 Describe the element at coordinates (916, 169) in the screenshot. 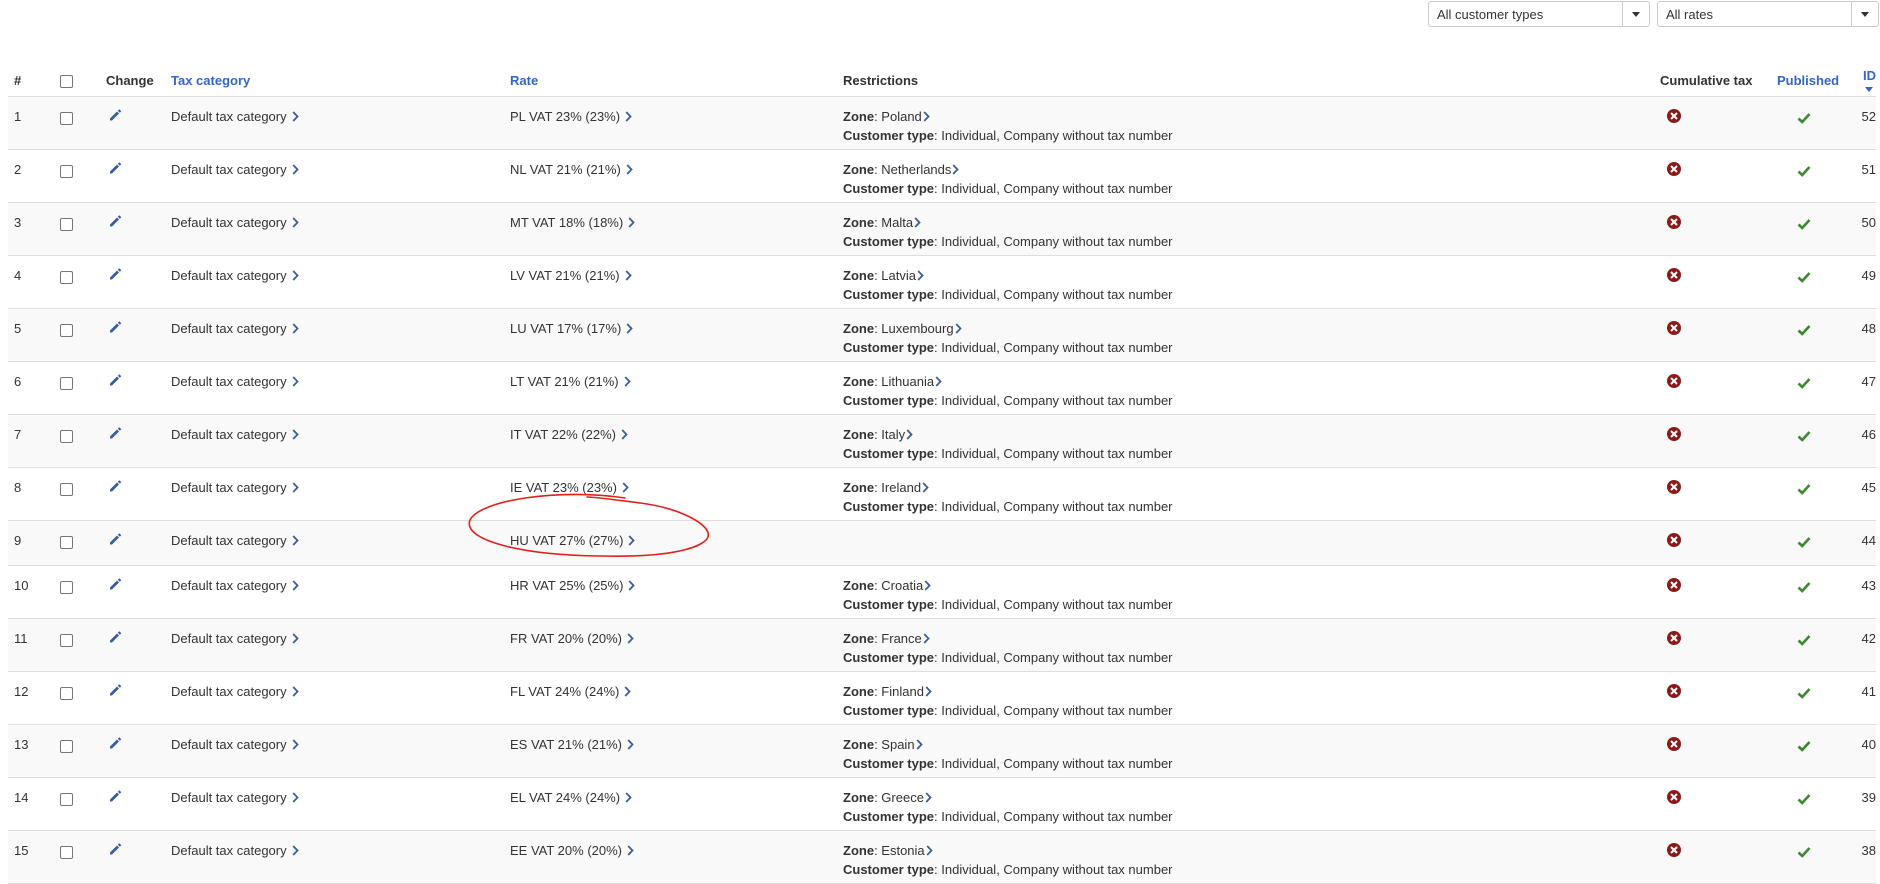

I see `zone-value: Netherlands` at that location.